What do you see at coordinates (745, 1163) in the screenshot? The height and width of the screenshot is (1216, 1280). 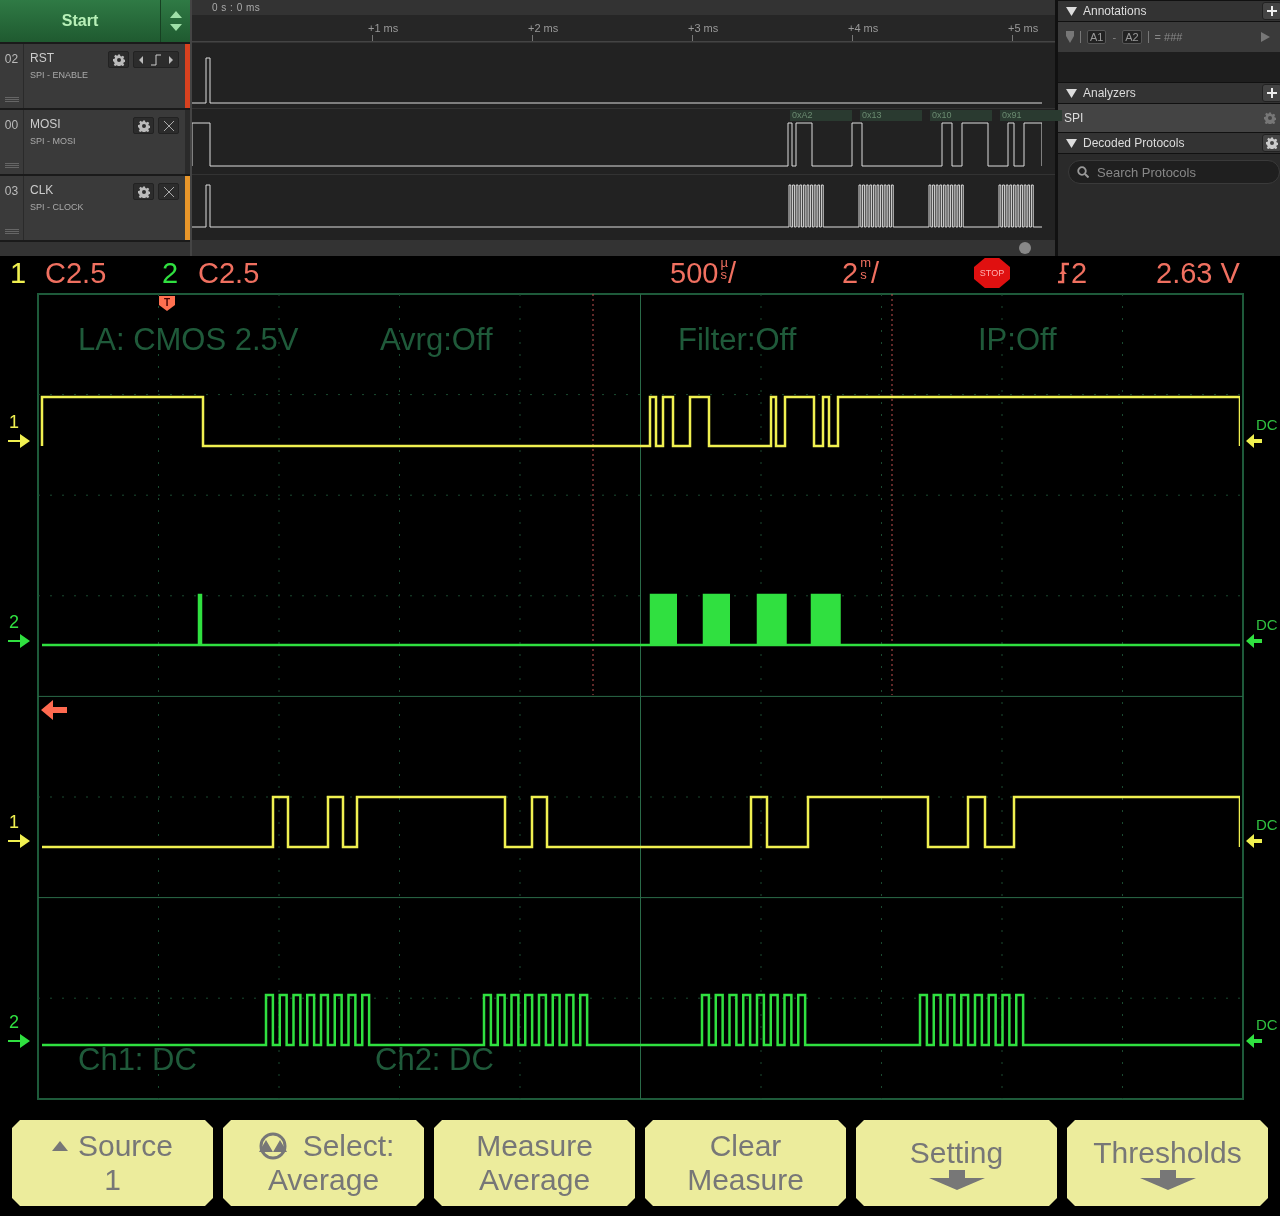 I see `softkey-button: Clear Measure` at bounding box center [745, 1163].